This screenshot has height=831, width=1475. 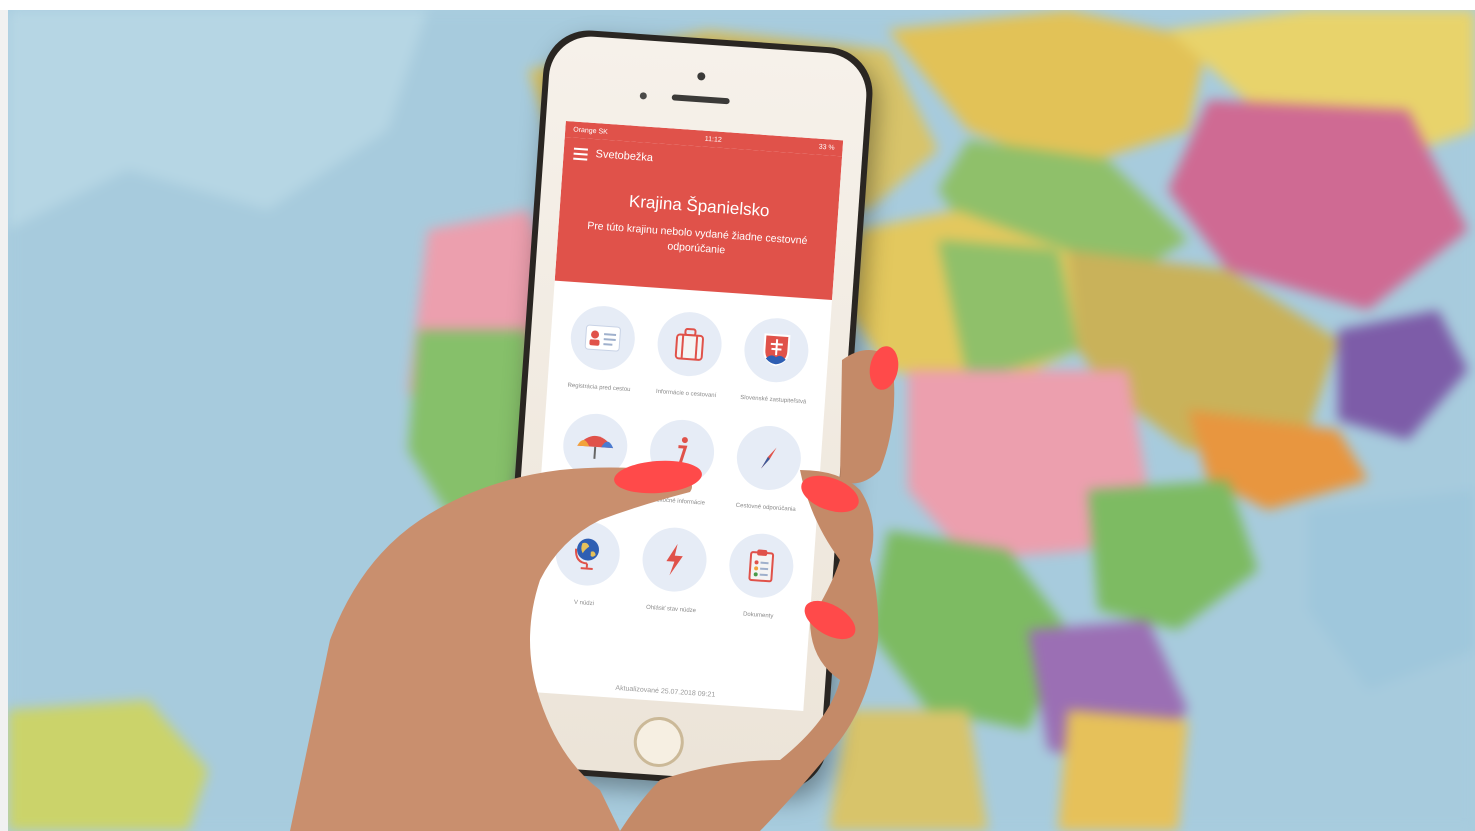 What do you see at coordinates (624, 156) in the screenshot?
I see `app-title: Svetobežka` at bounding box center [624, 156].